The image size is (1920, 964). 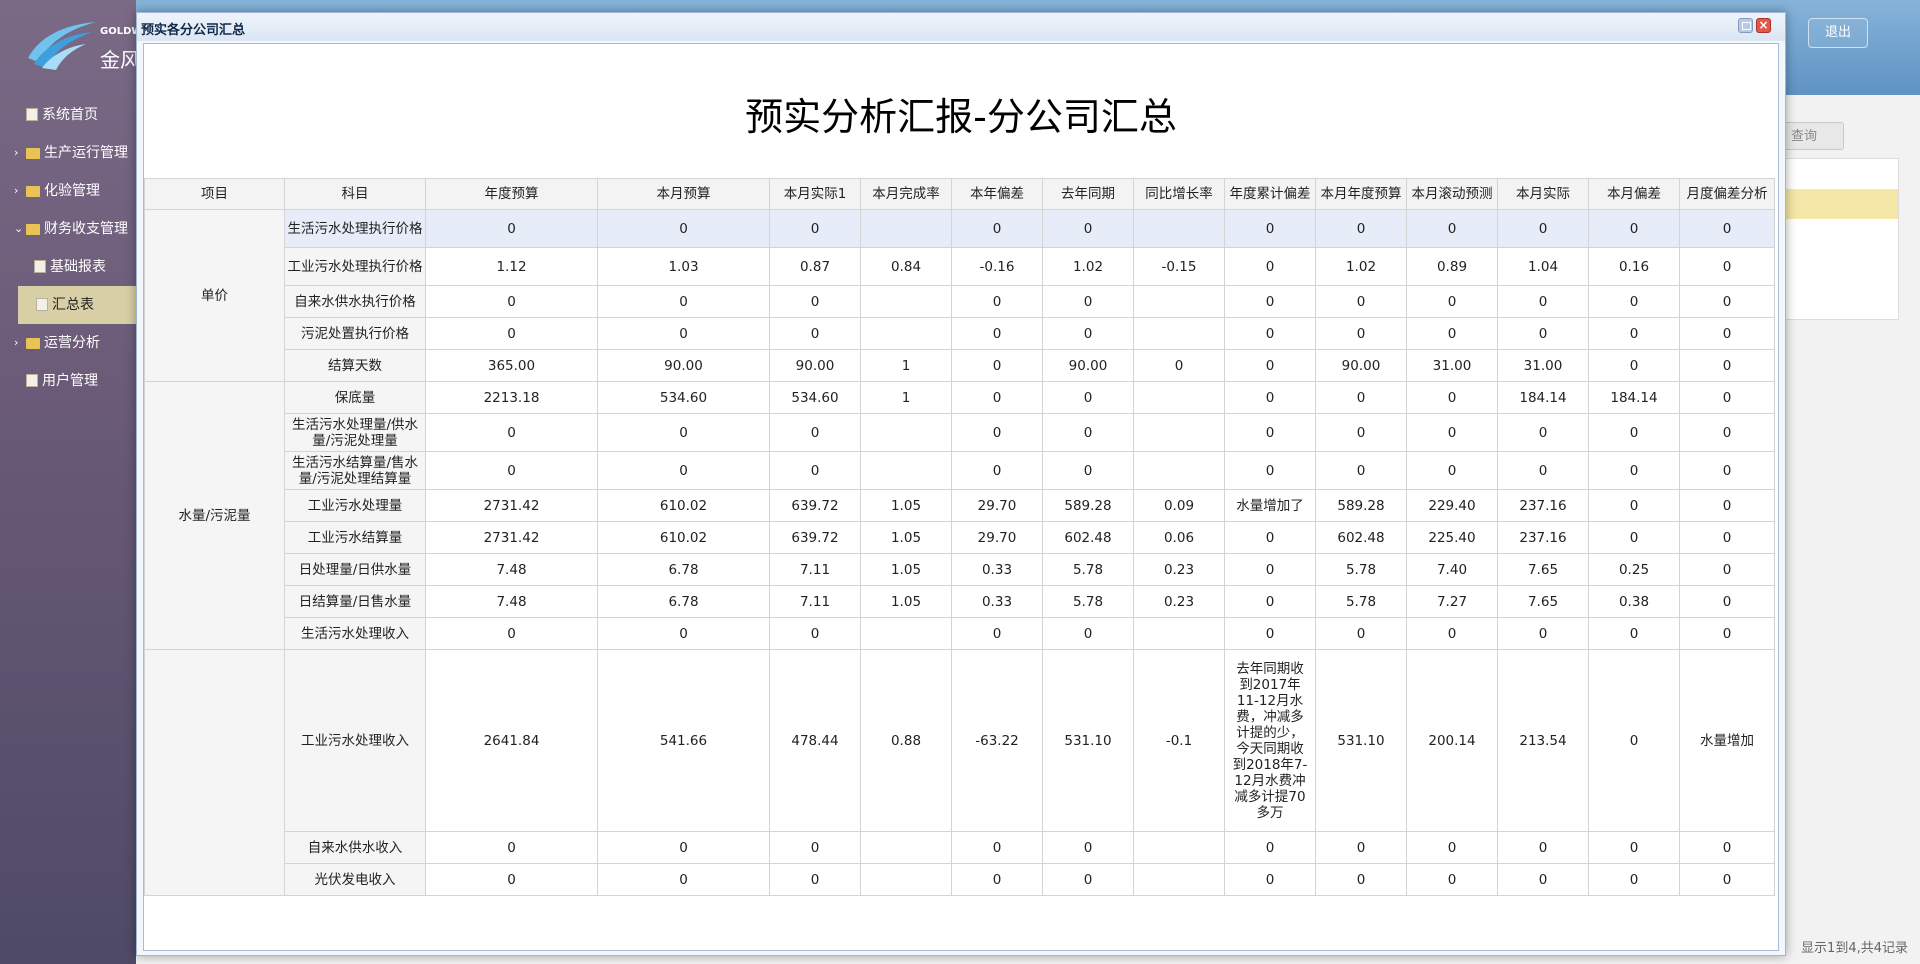 What do you see at coordinates (355, 333) in the screenshot?
I see `subject-cell: 污泥处置执行价格` at bounding box center [355, 333].